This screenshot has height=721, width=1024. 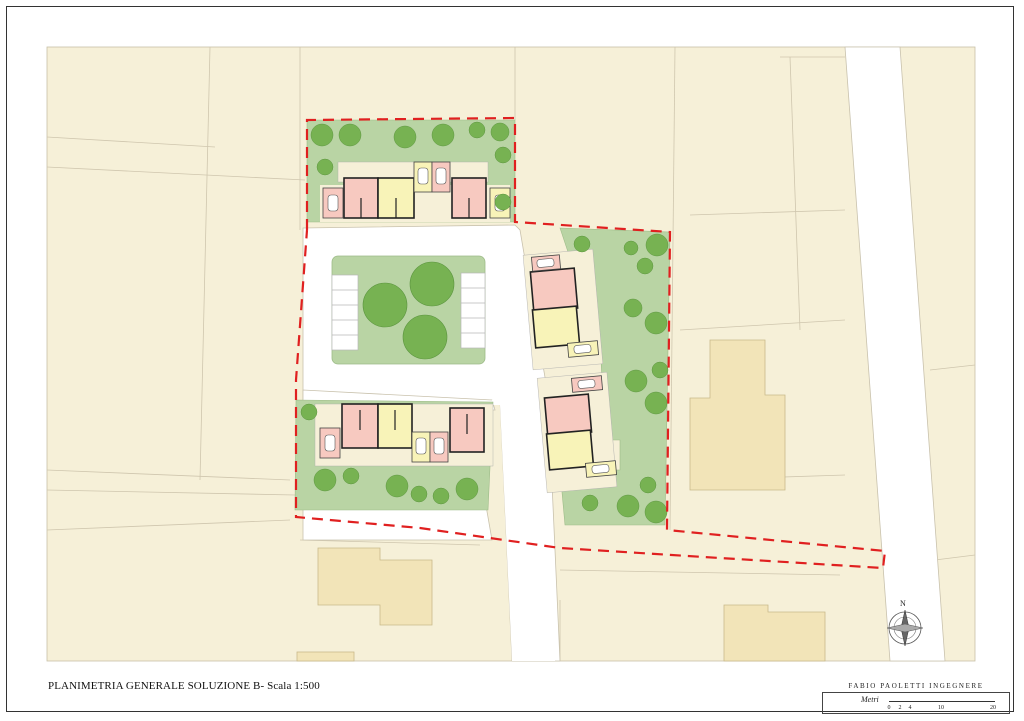 What do you see at coordinates (942, 701) in the screenshot?
I see `scale-line` at bounding box center [942, 701].